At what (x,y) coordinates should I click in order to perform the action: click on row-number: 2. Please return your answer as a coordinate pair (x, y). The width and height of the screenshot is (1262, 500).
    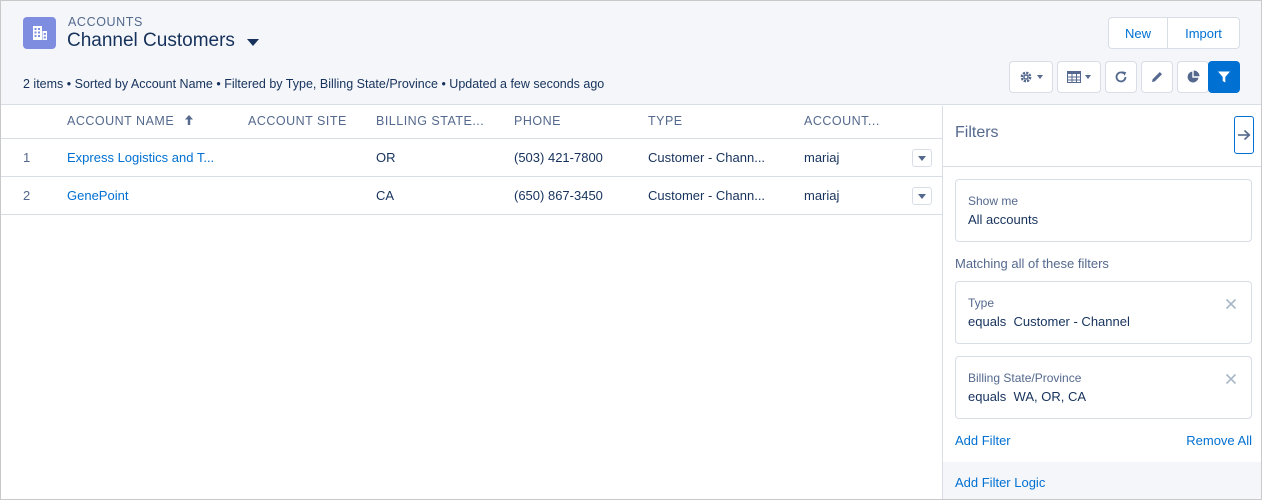
    Looking at the image, I should click on (27, 195).